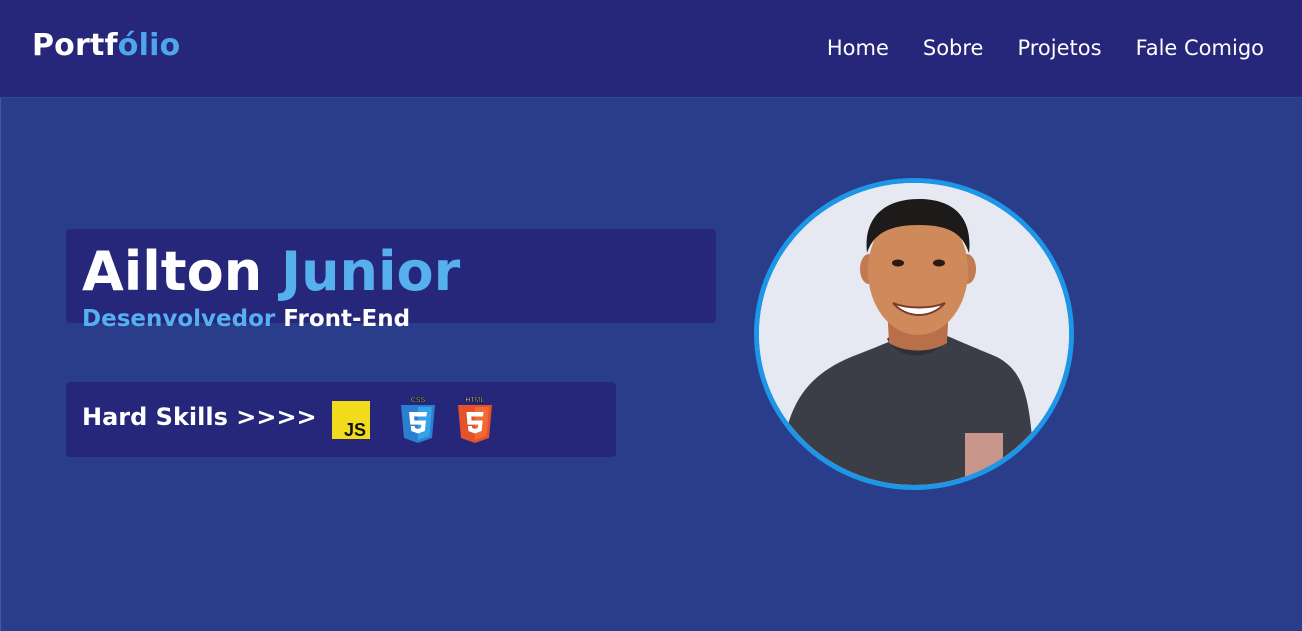 This screenshot has height=631, width=1302. I want to click on hero-name: Ailton Junior, so click(271, 272).